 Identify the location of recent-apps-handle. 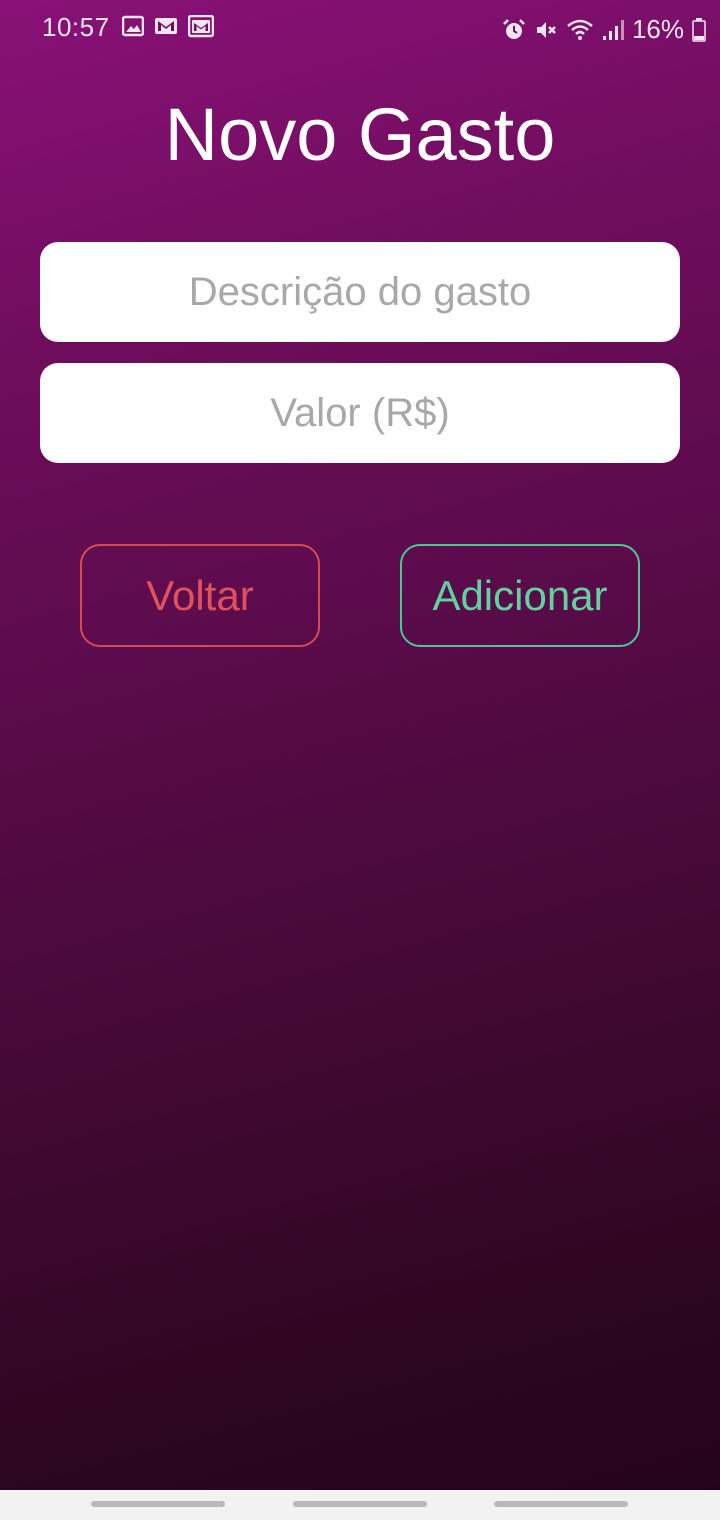
(158, 1504).